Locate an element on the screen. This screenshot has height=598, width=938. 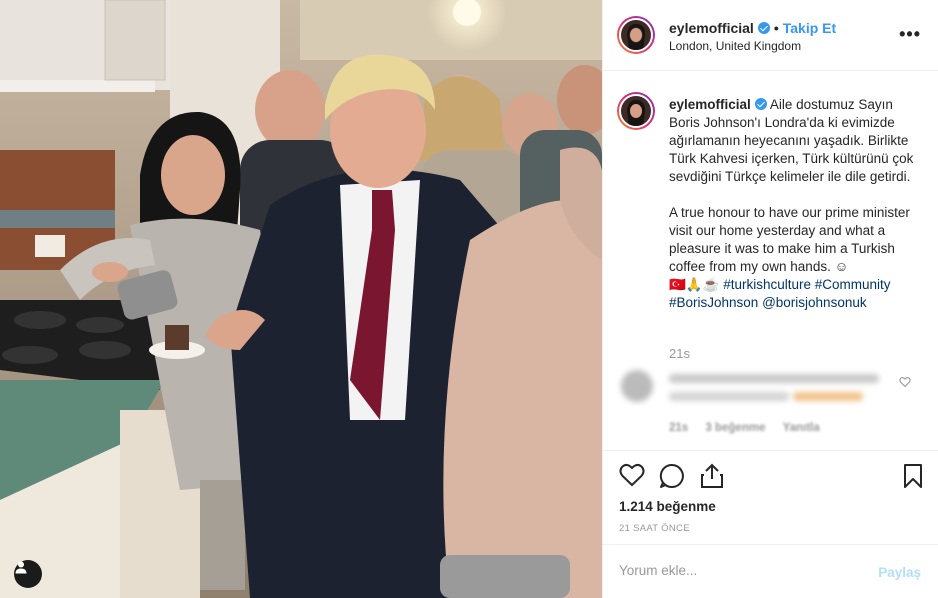
tagged-users-button is located at coordinates (28, 574).